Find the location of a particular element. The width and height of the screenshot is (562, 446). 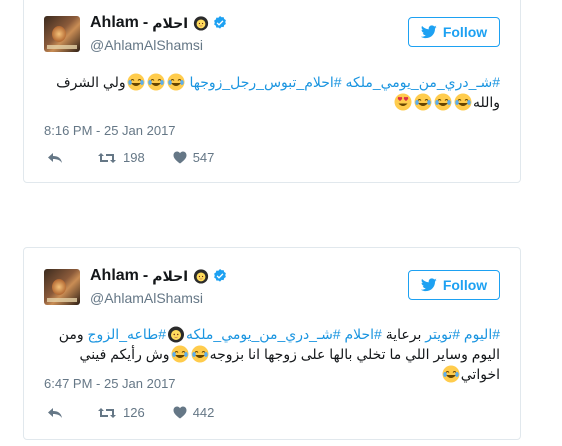

retweet-count: 198 is located at coordinates (134, 157).